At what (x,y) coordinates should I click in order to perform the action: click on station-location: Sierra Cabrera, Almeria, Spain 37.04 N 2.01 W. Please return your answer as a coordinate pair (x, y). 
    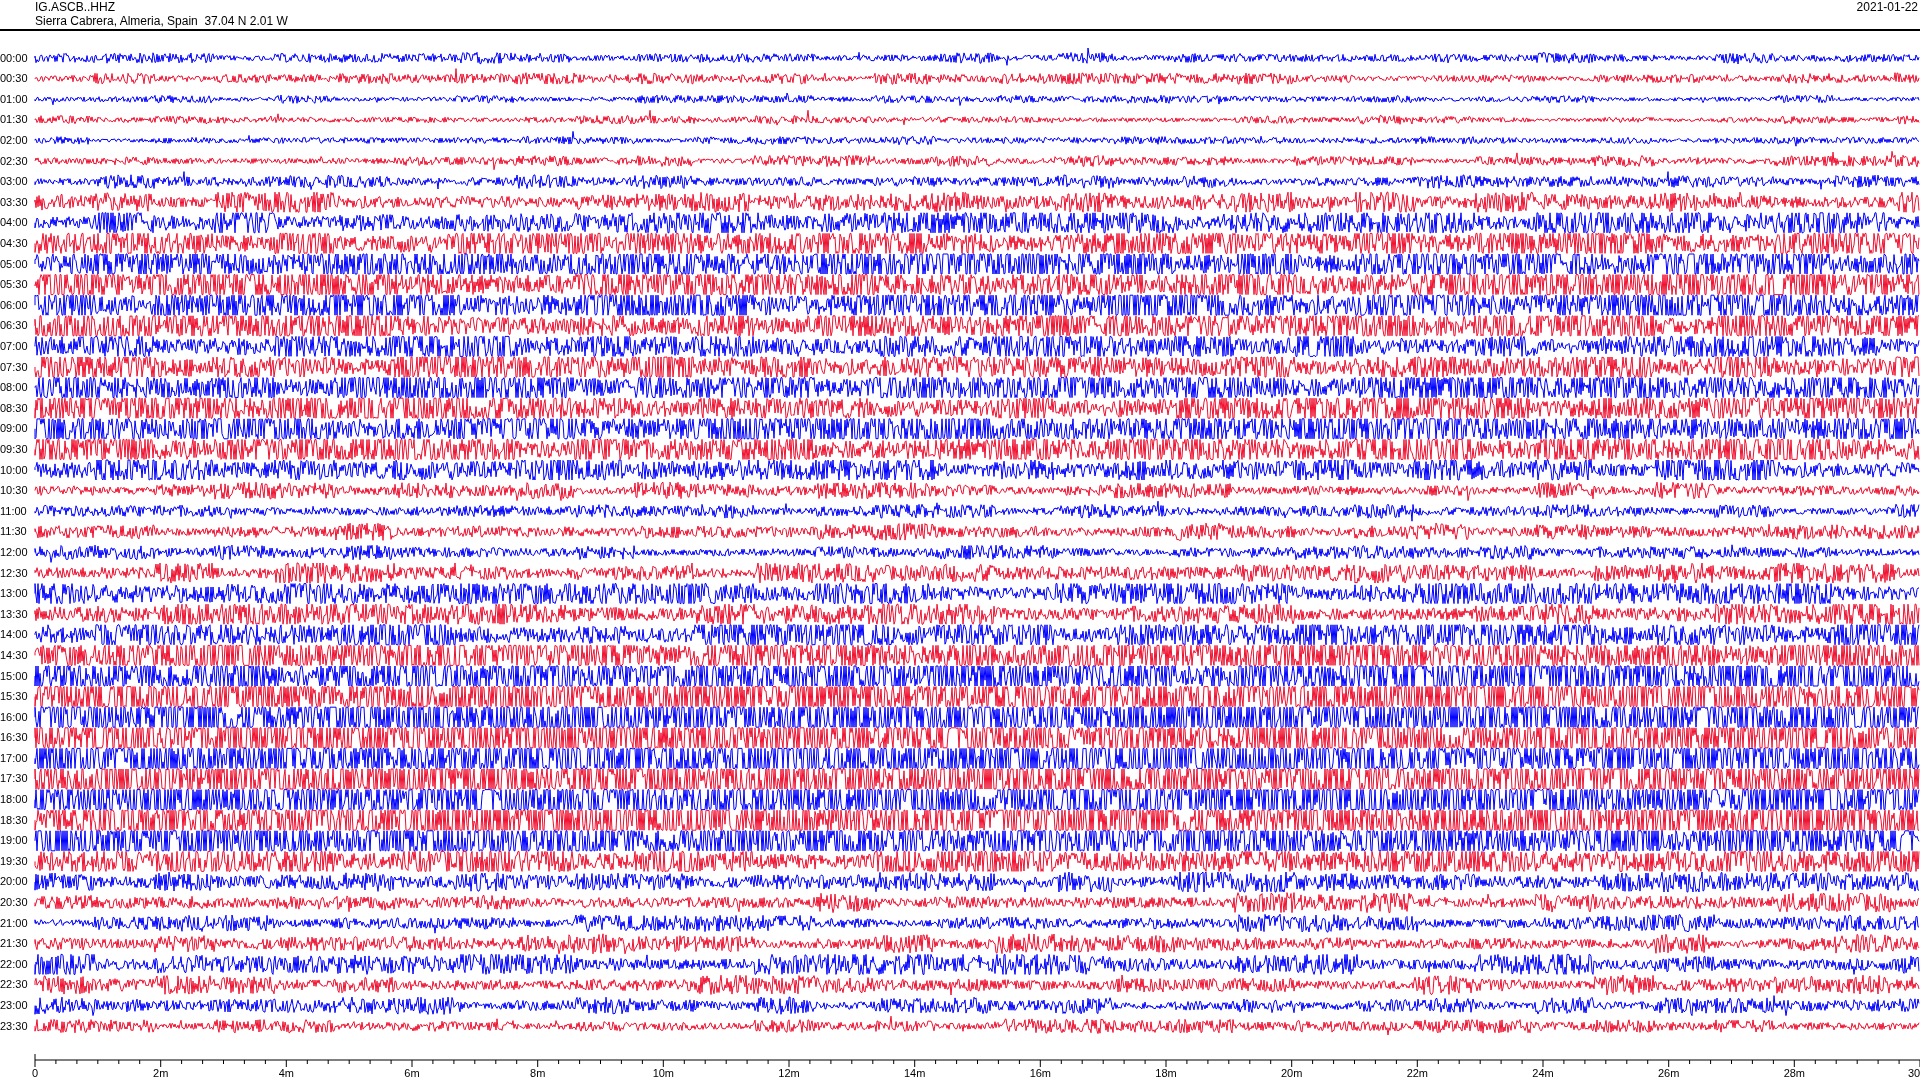
    Looking at the image, I should click on (161, 21).